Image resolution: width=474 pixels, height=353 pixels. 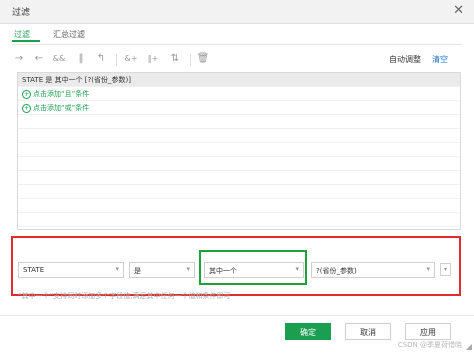 What do you see at coordinates (71, 270) in the screenshot?
I see `field-select: STATE ▾` at bounding box center [71, 270].